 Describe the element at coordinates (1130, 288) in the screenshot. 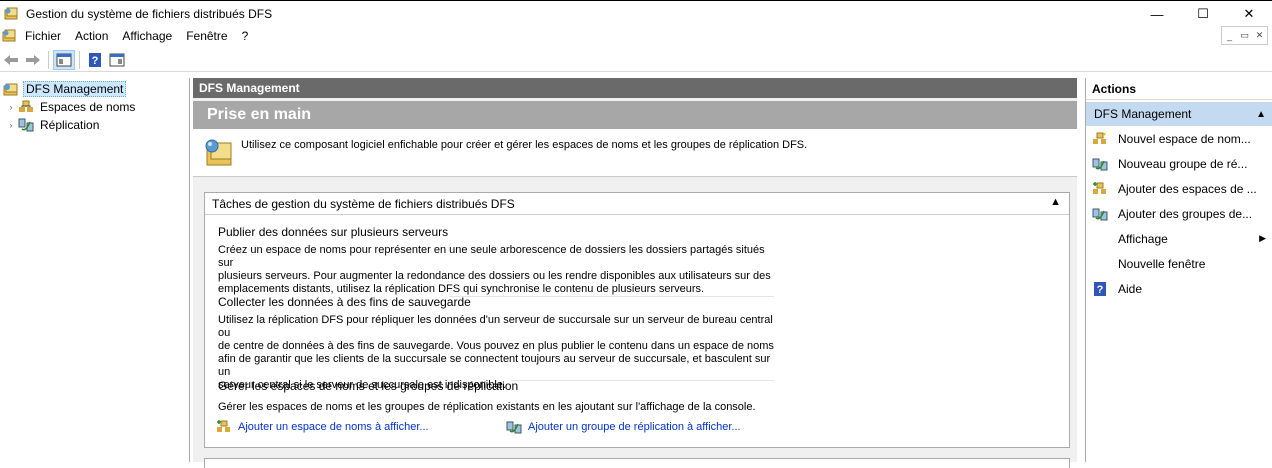

I see `action-label: Aide` at that location.